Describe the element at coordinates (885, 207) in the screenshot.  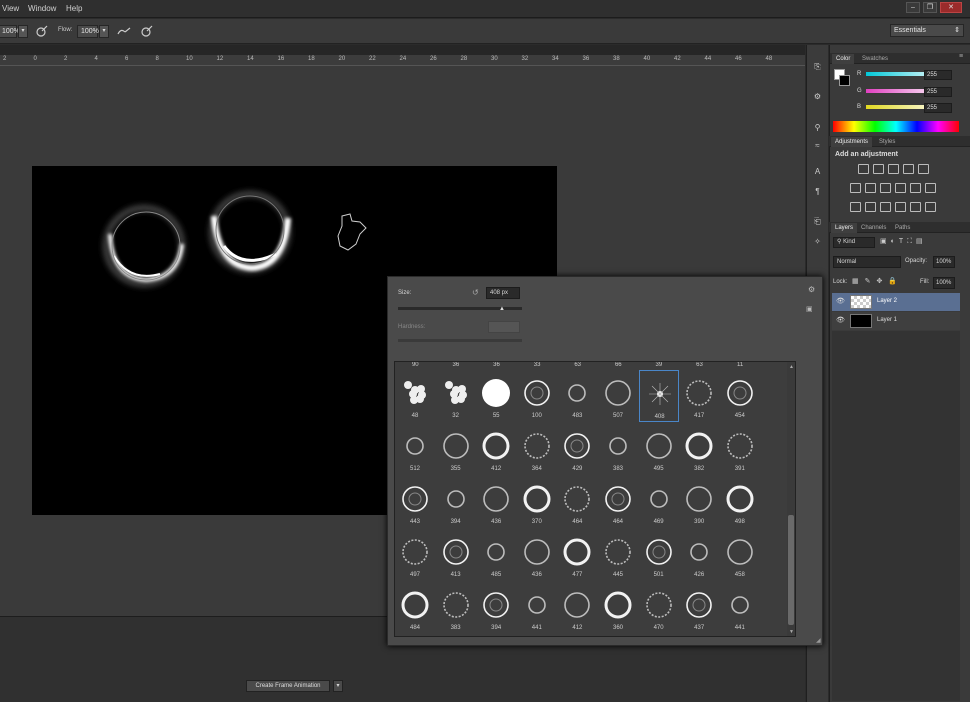
I see `threshold-icon` at that location.